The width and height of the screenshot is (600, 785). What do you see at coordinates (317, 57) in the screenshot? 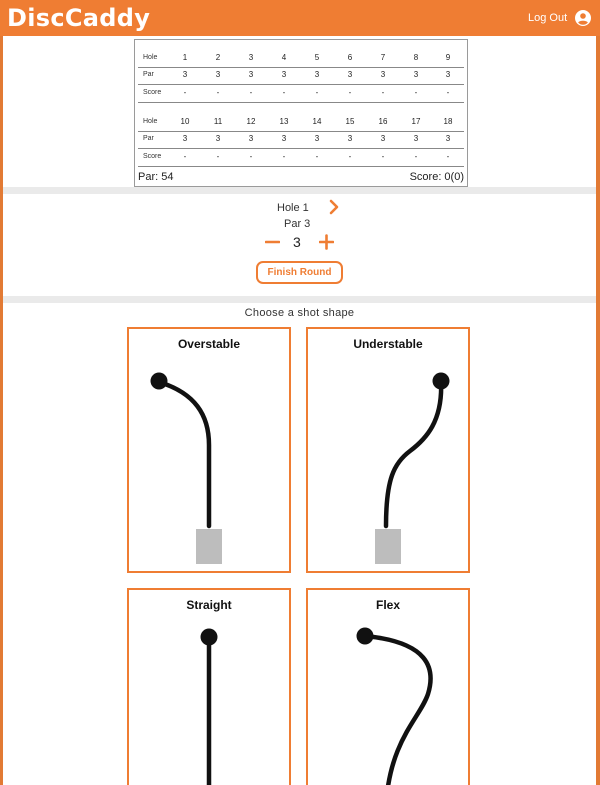
I see `scorecard-cell: 5` at bounding box center [317, 57].